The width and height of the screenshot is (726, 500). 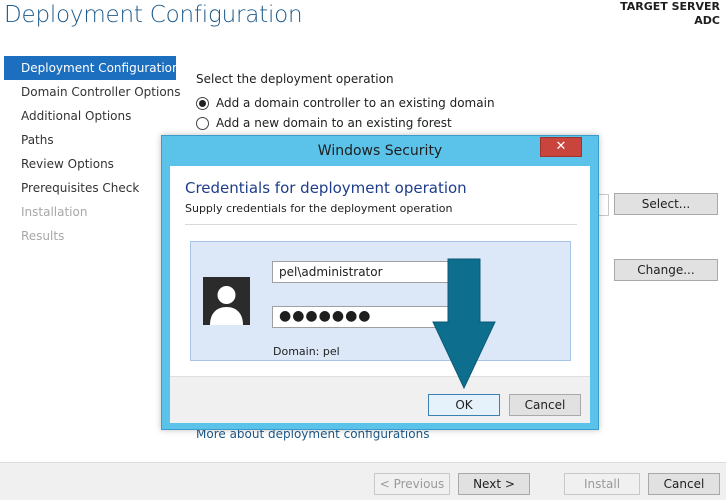 What do you see at coordinates (90, 140) in the screenshot?
I see `sidebar-item-paths: Paths` at bounding box center [90, 140].